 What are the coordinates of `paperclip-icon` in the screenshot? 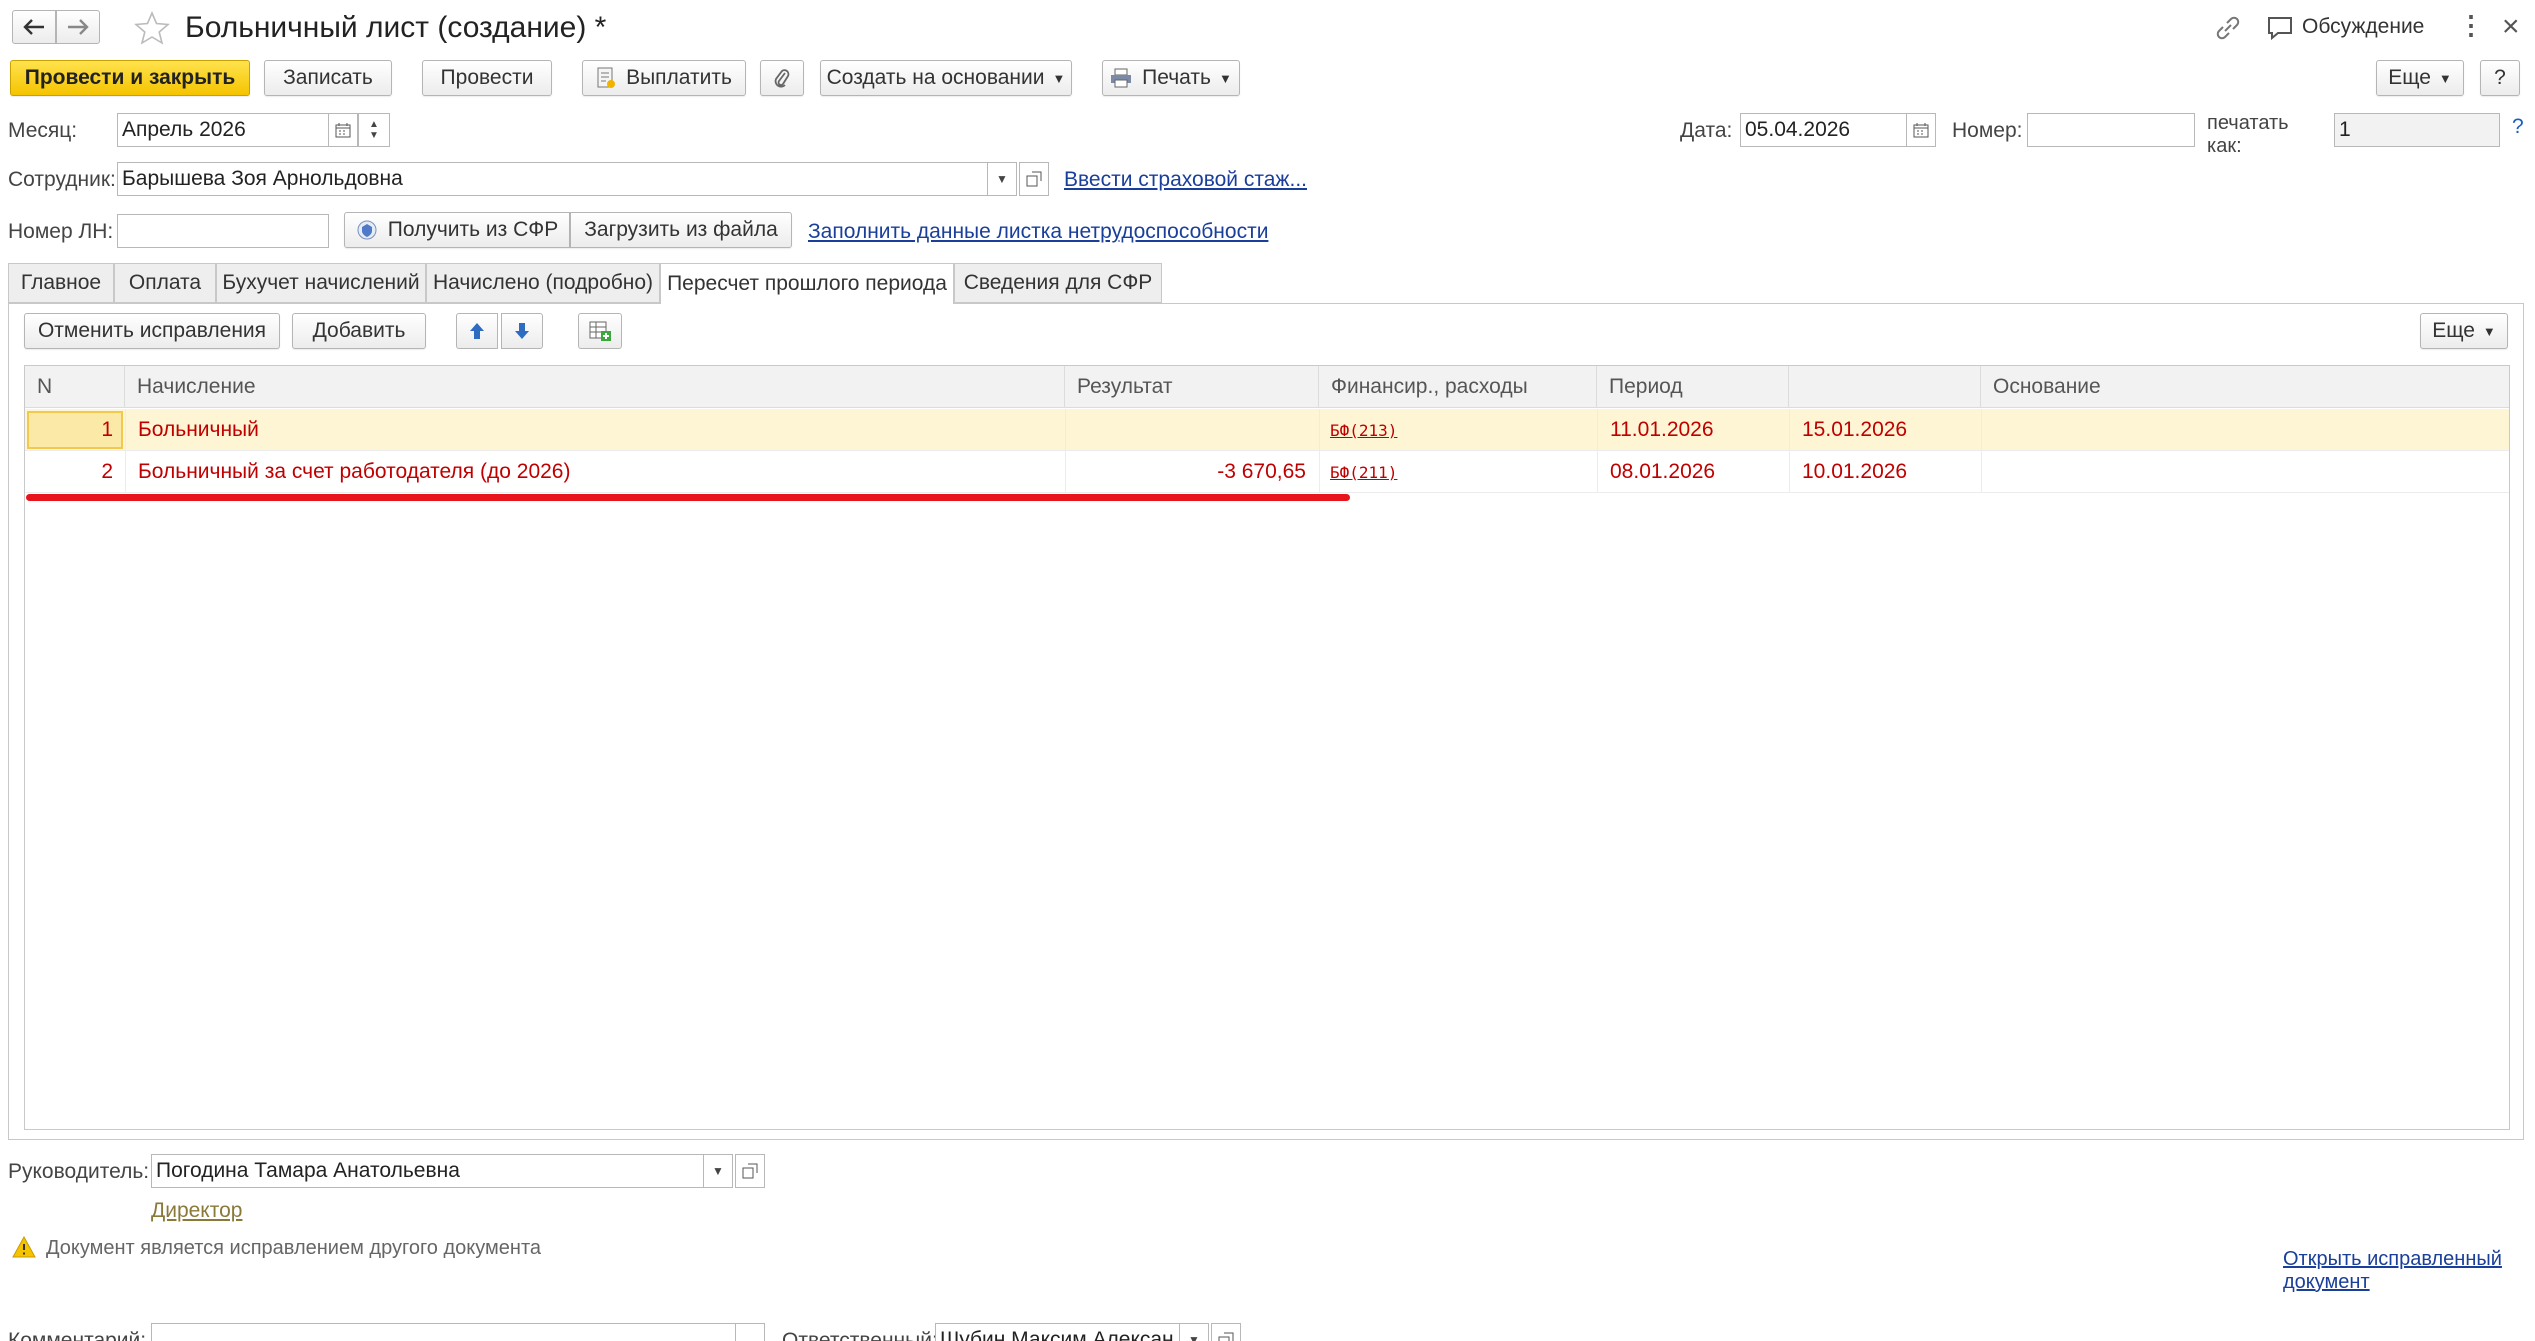 It's located at (782, 78).